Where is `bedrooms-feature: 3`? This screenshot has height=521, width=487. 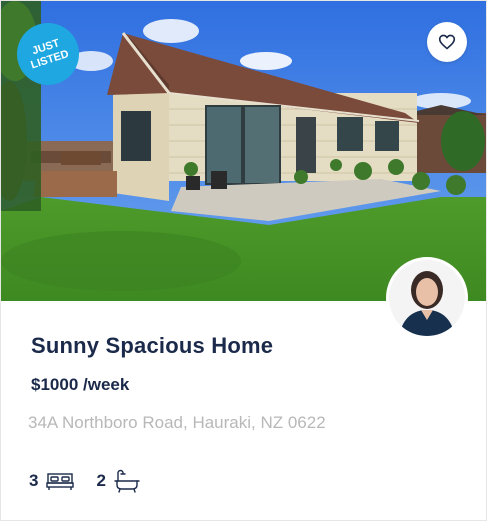 bedrooms-feature: 3 is located at coordinates (52, 481).